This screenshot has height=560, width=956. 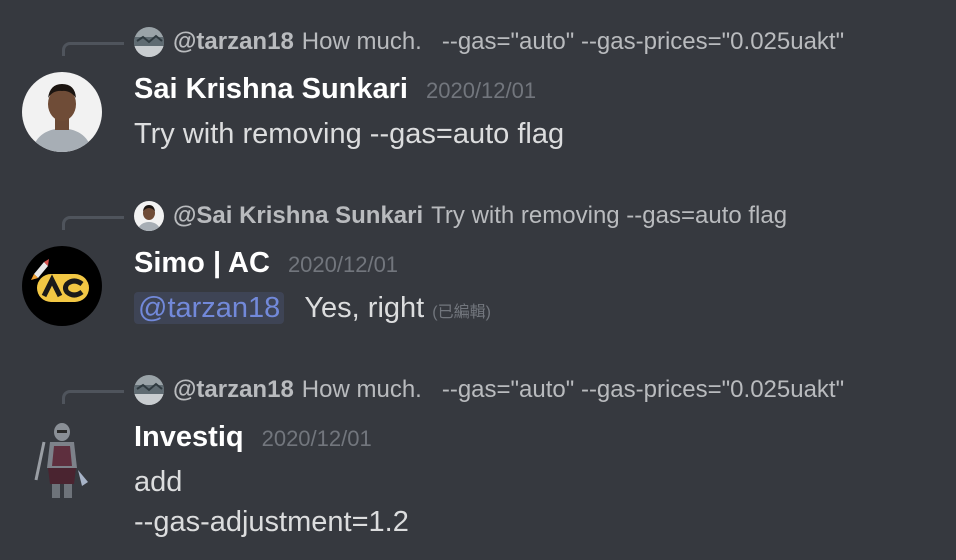 What do you see at coordinates (158, 482) in the screenshot?
I see `message-line: add` at bounding box center [158, 482].